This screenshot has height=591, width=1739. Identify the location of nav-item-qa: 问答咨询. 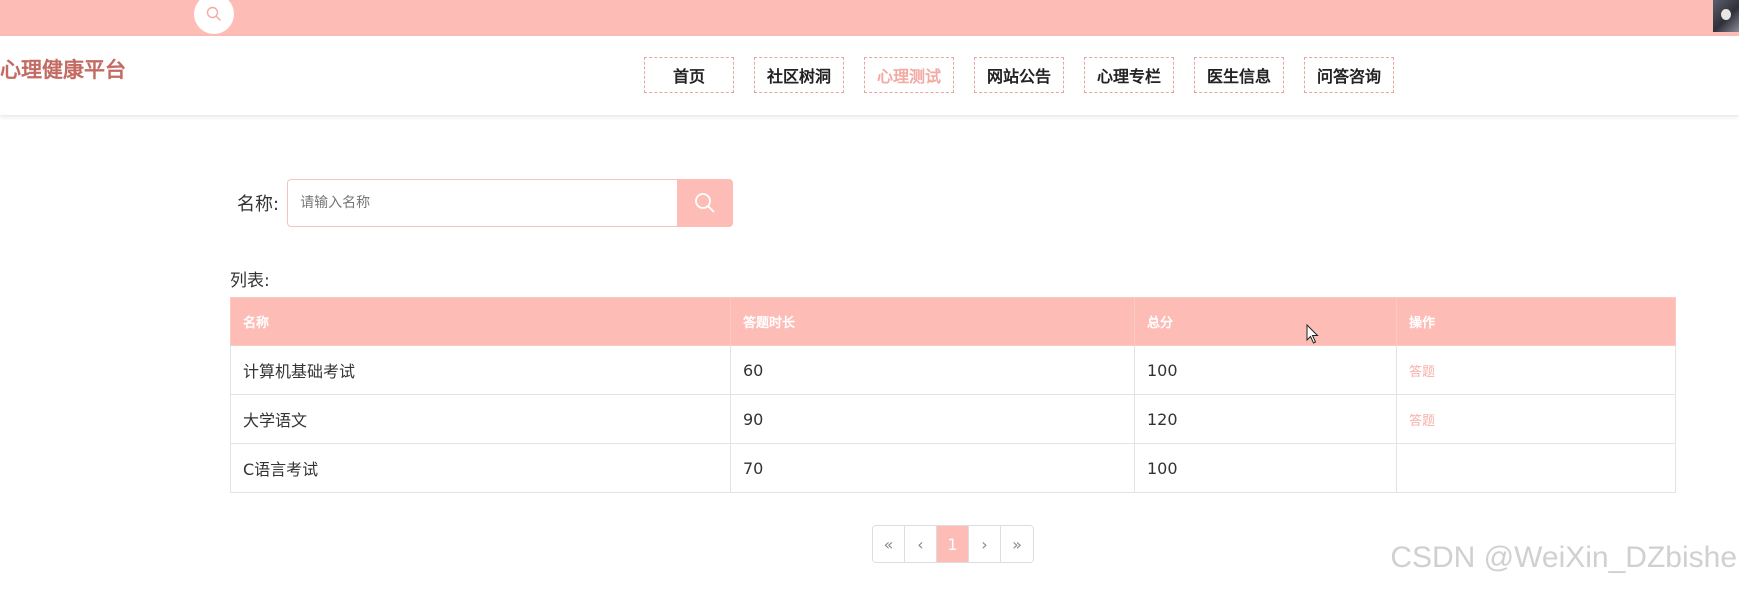
(1349, 75).